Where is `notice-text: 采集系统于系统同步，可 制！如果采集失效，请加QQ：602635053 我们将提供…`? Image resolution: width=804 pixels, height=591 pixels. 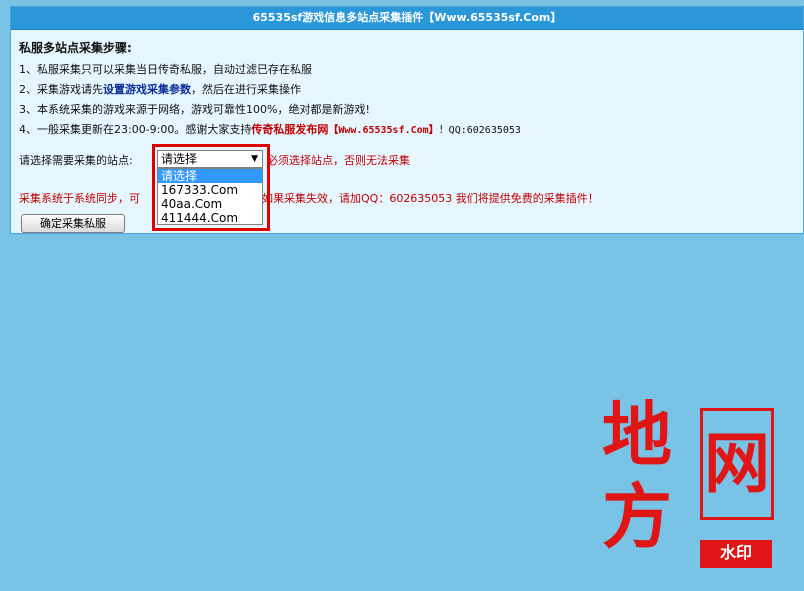 notice-text: 采集系统于系统同步，可 制！如果采集失效，请加QQ：602635053 我们将提供… is located at coordinates (309, 199).